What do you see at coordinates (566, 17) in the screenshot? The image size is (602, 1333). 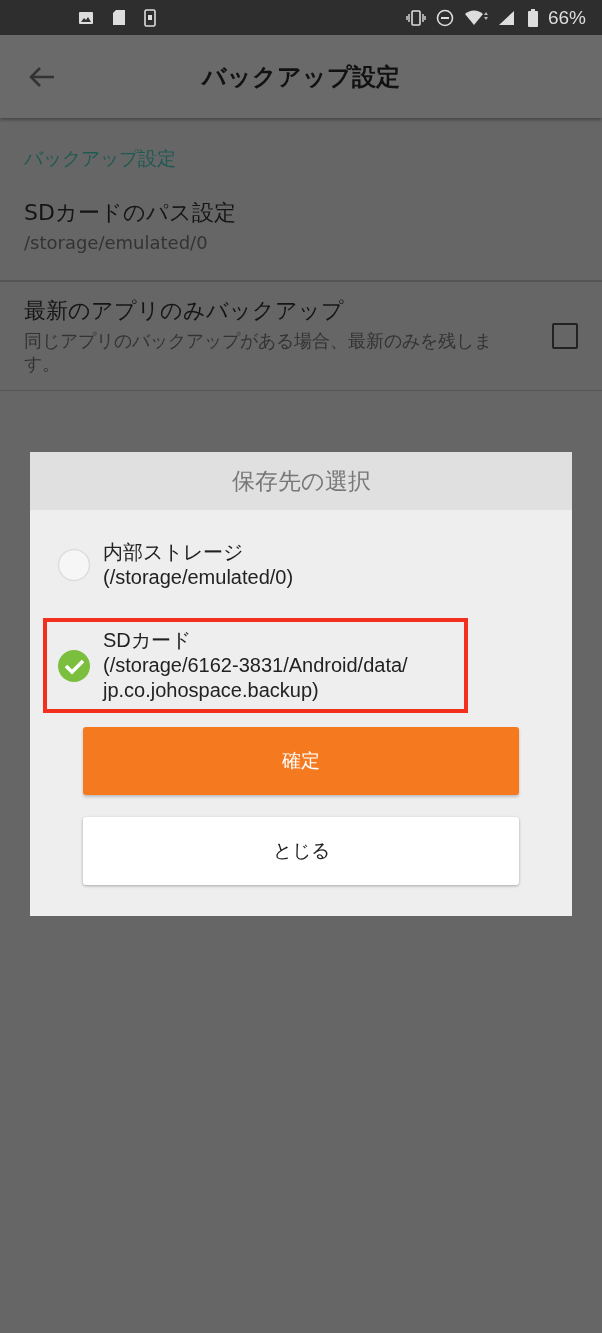 I see `battery-level: 66%` at bounding box center [566, 17].